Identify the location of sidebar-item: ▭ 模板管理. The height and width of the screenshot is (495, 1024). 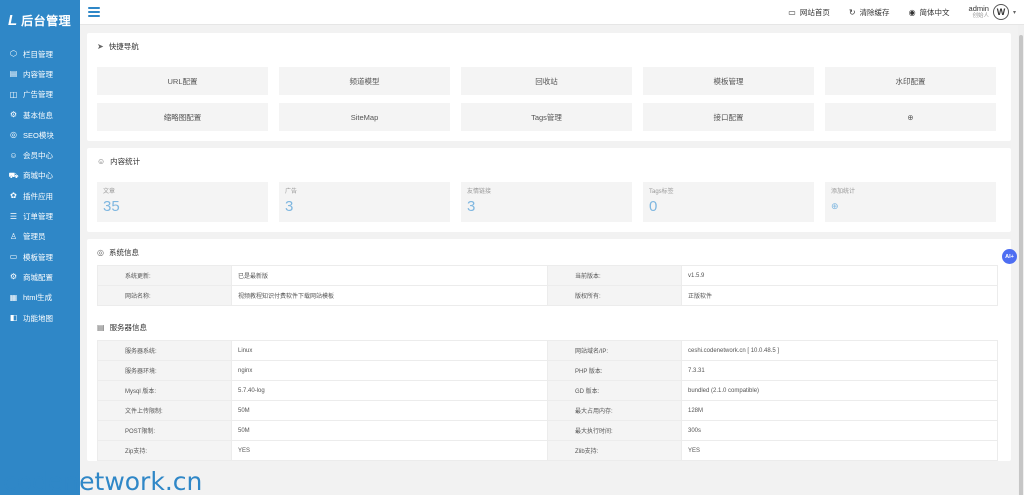
(40, 257).